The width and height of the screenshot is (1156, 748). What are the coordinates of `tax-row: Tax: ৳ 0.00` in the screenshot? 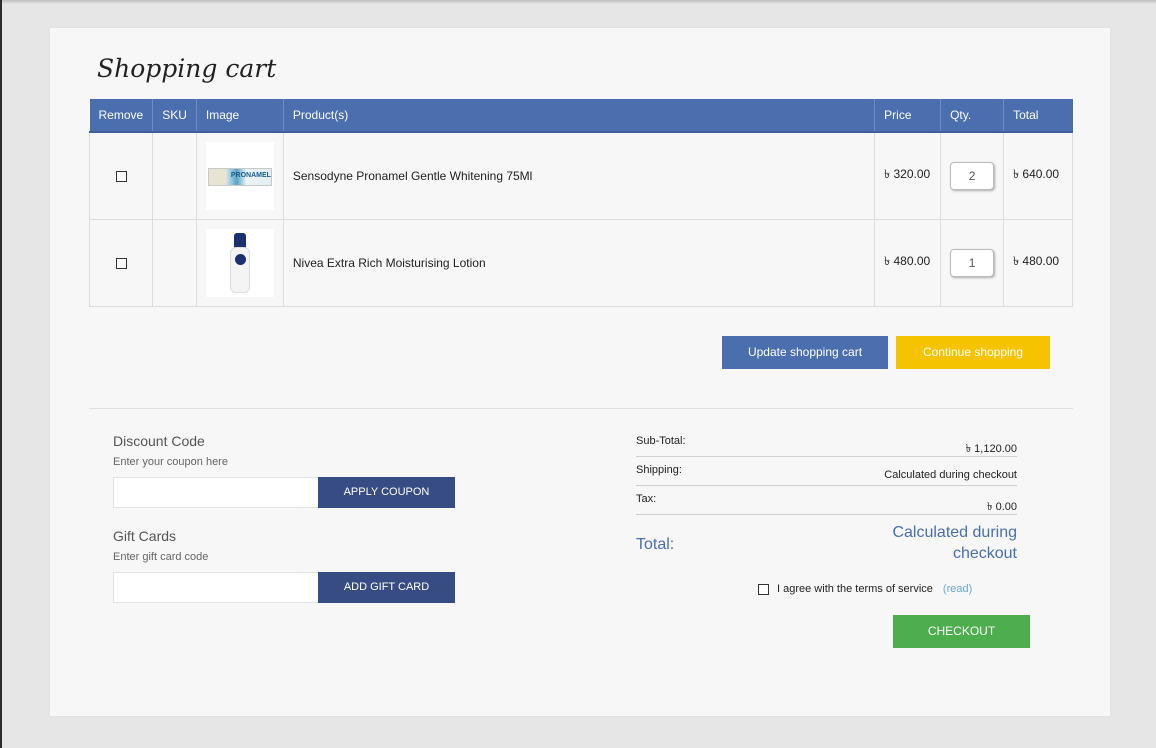 It's located at (826, 500).